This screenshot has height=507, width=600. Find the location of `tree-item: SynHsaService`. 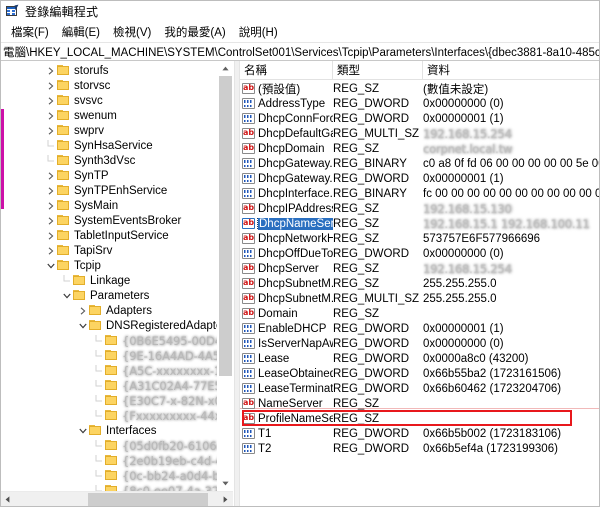

tree-item: SynHsaService is located at coordinates (116, 145).